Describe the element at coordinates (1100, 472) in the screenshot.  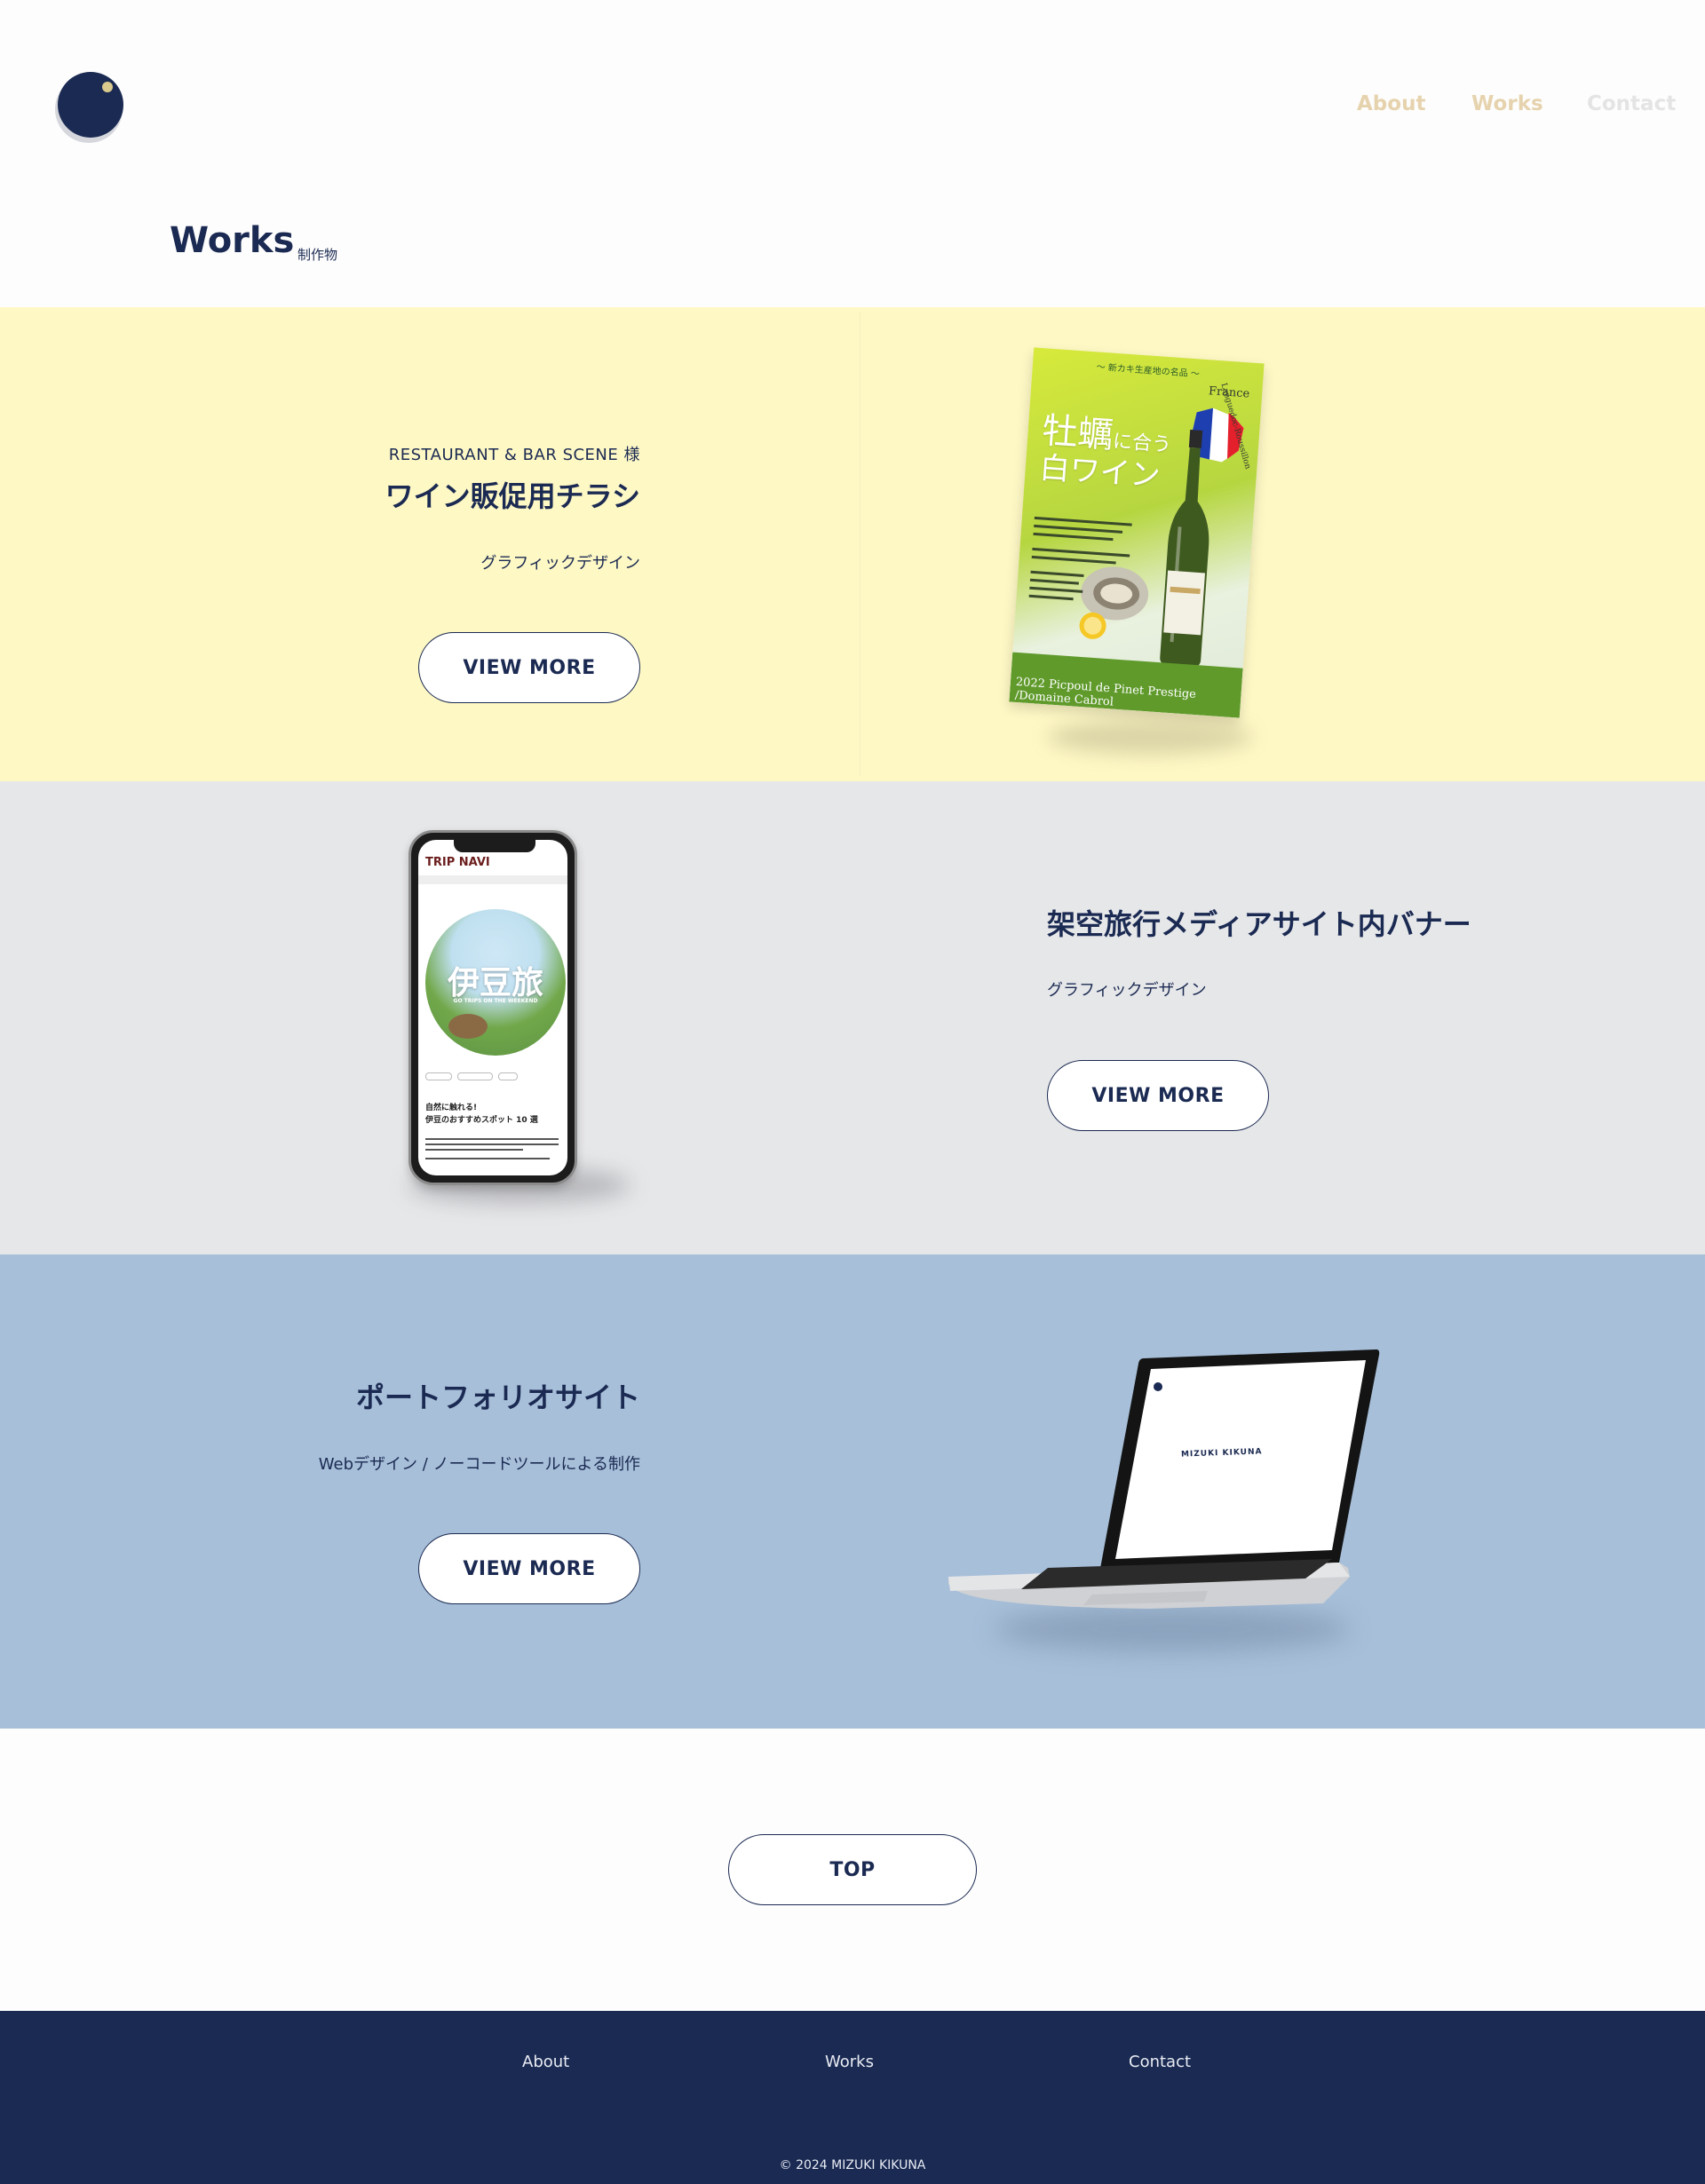
I see `flyer-headline-2: 白ワイン` at that location.